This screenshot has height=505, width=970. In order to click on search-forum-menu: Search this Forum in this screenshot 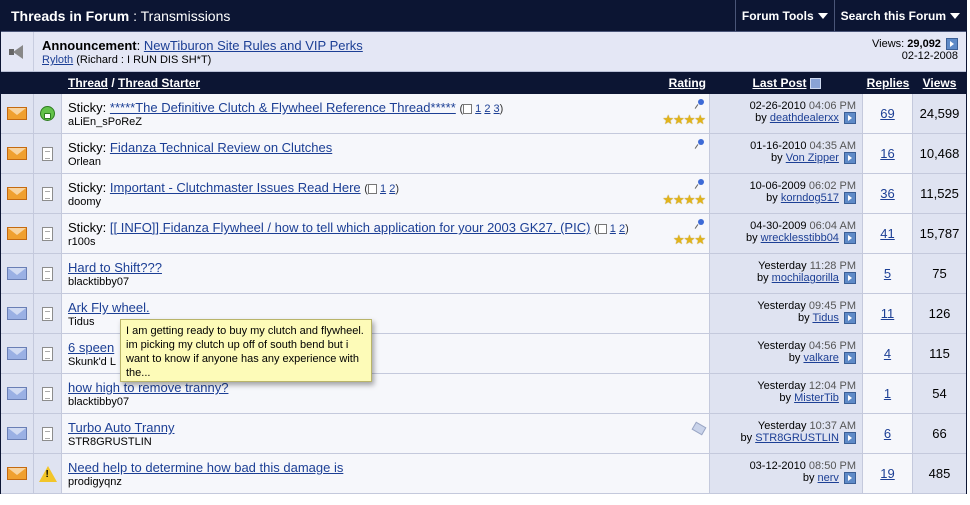, I will do `click(899, 15)`.